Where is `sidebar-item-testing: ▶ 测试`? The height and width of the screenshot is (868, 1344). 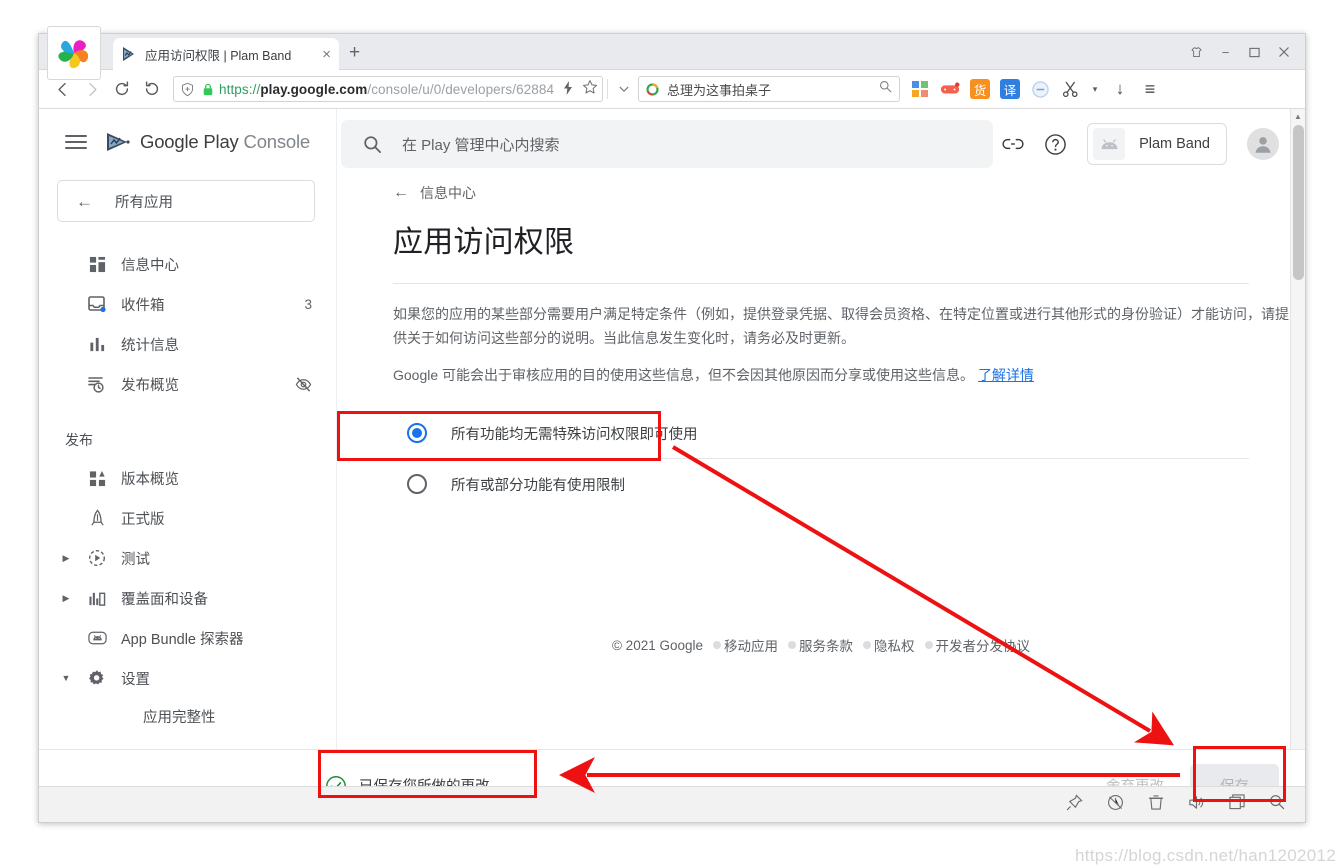
sidebar-item-testing: ▶ 测试 is located at coordinates (187, 558).